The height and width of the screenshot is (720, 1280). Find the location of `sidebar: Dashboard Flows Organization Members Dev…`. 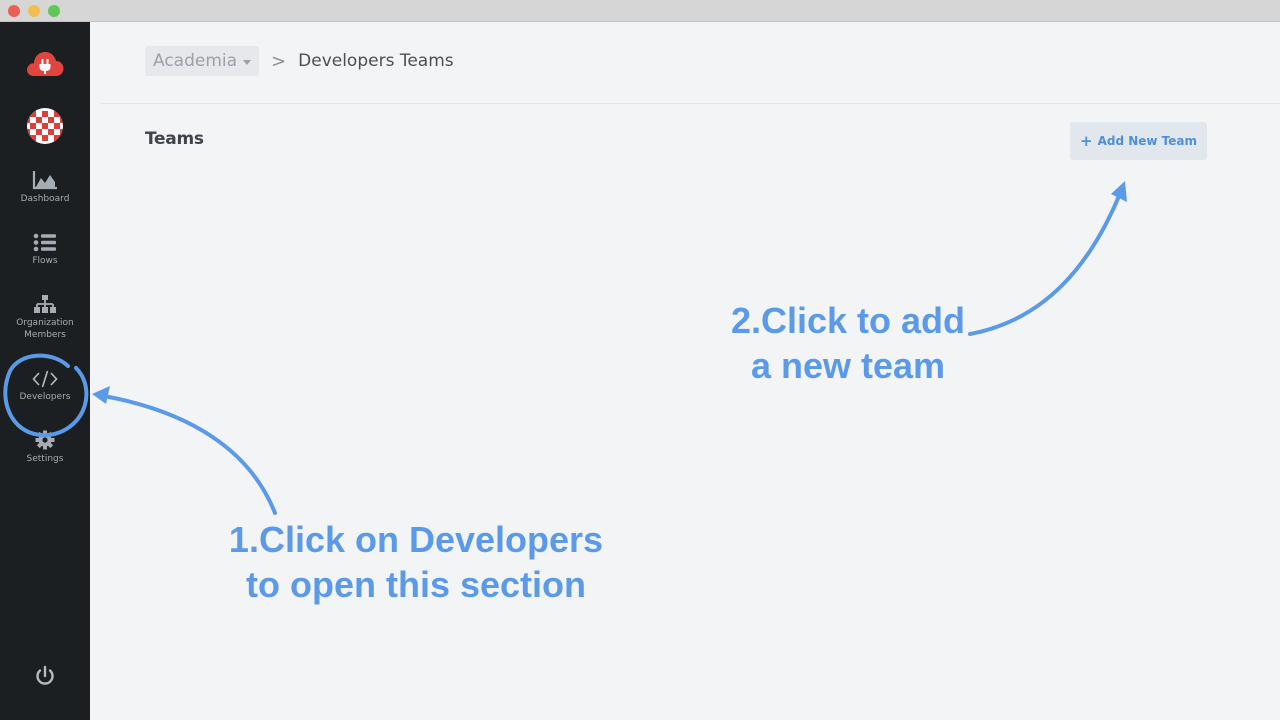

sidebar: Dashboard Flows Organization Members Dev… is located at coordinates (45, 371).